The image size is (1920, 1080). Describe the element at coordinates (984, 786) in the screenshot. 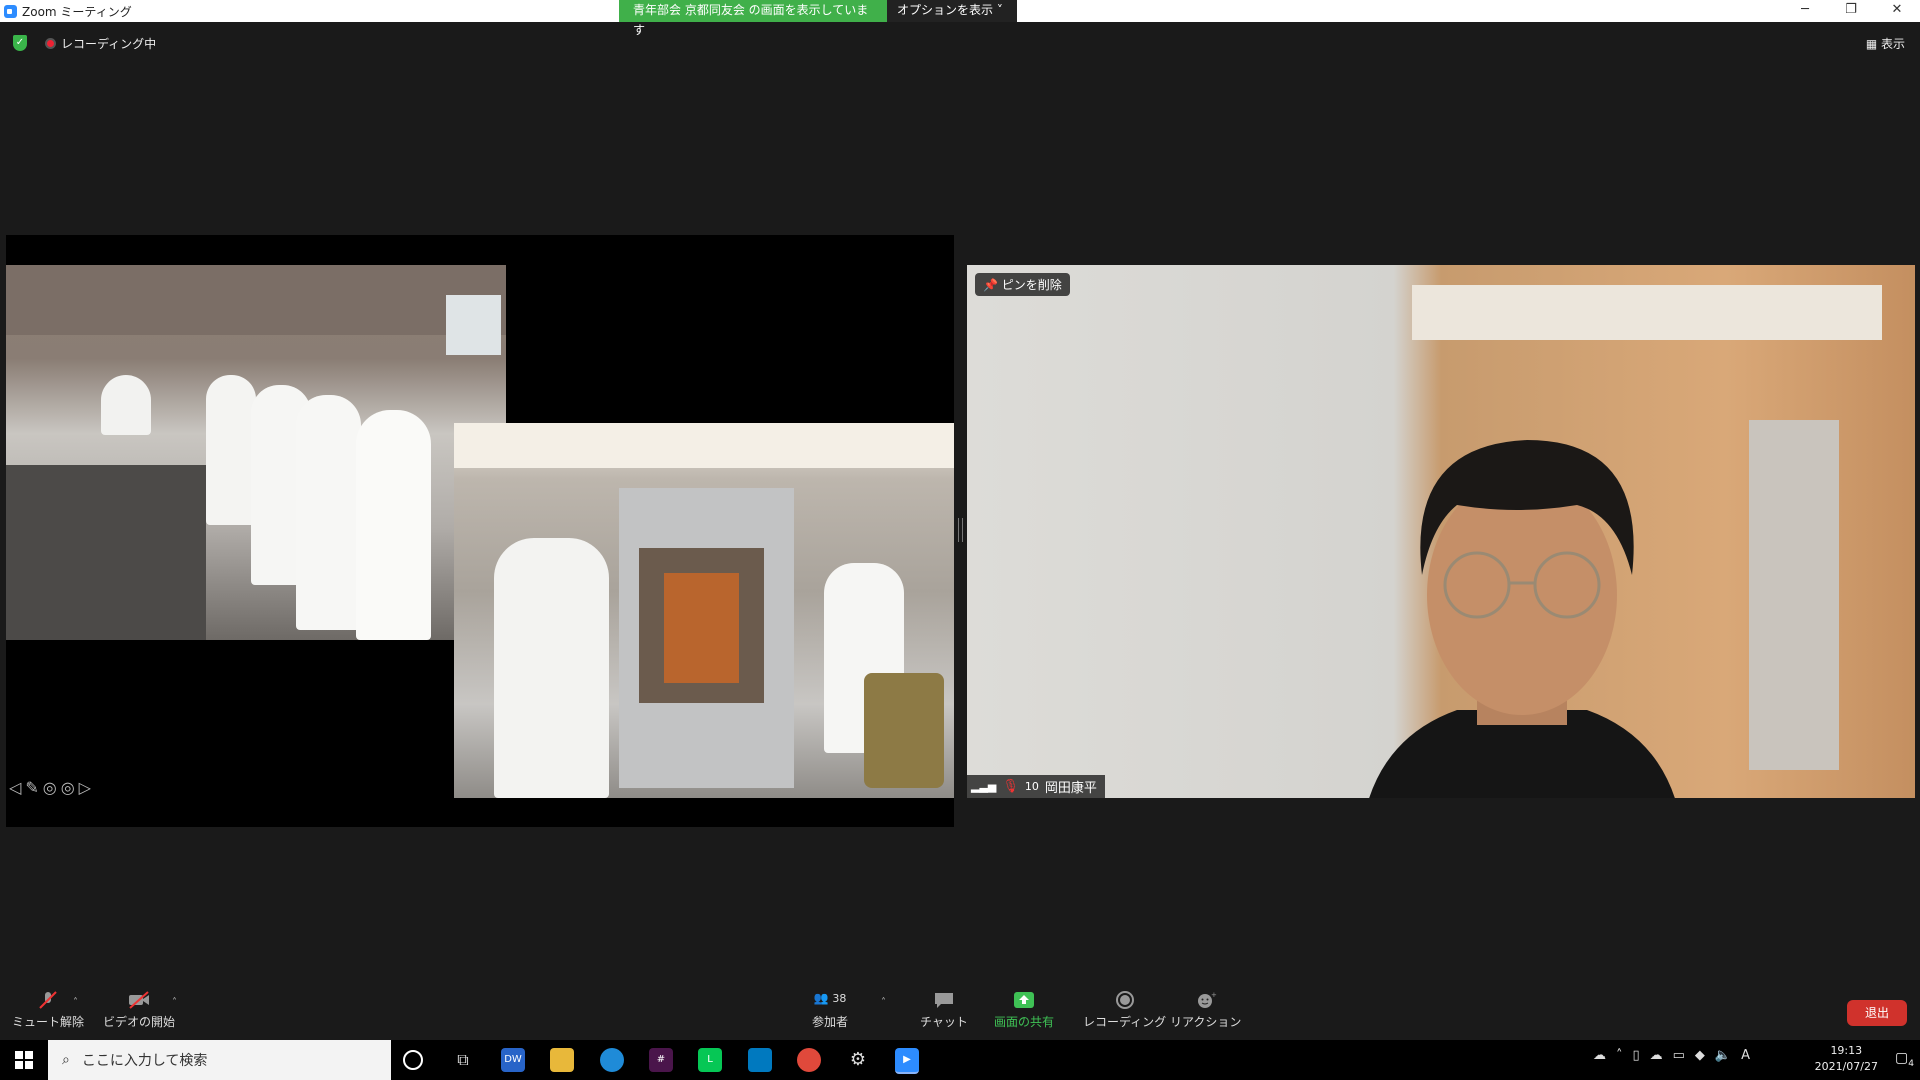

I see `signal-bars-icon: ▂▃▅` at that location.